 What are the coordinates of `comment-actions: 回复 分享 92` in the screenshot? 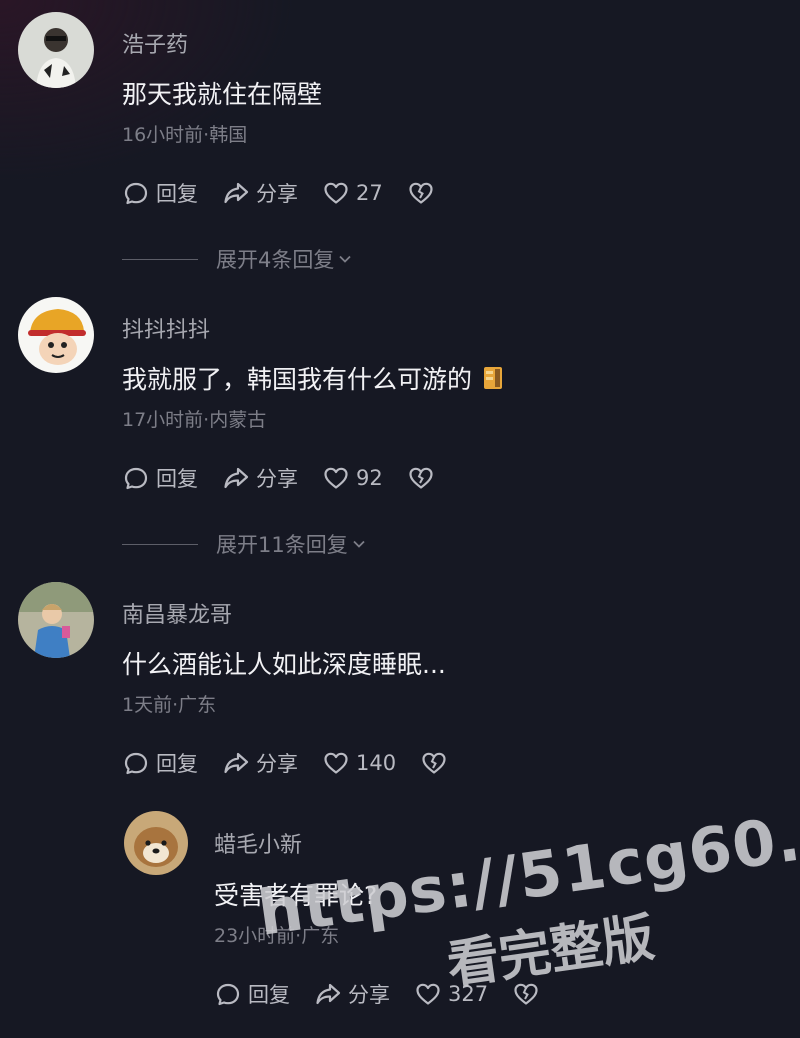 It's located at (293, 478).